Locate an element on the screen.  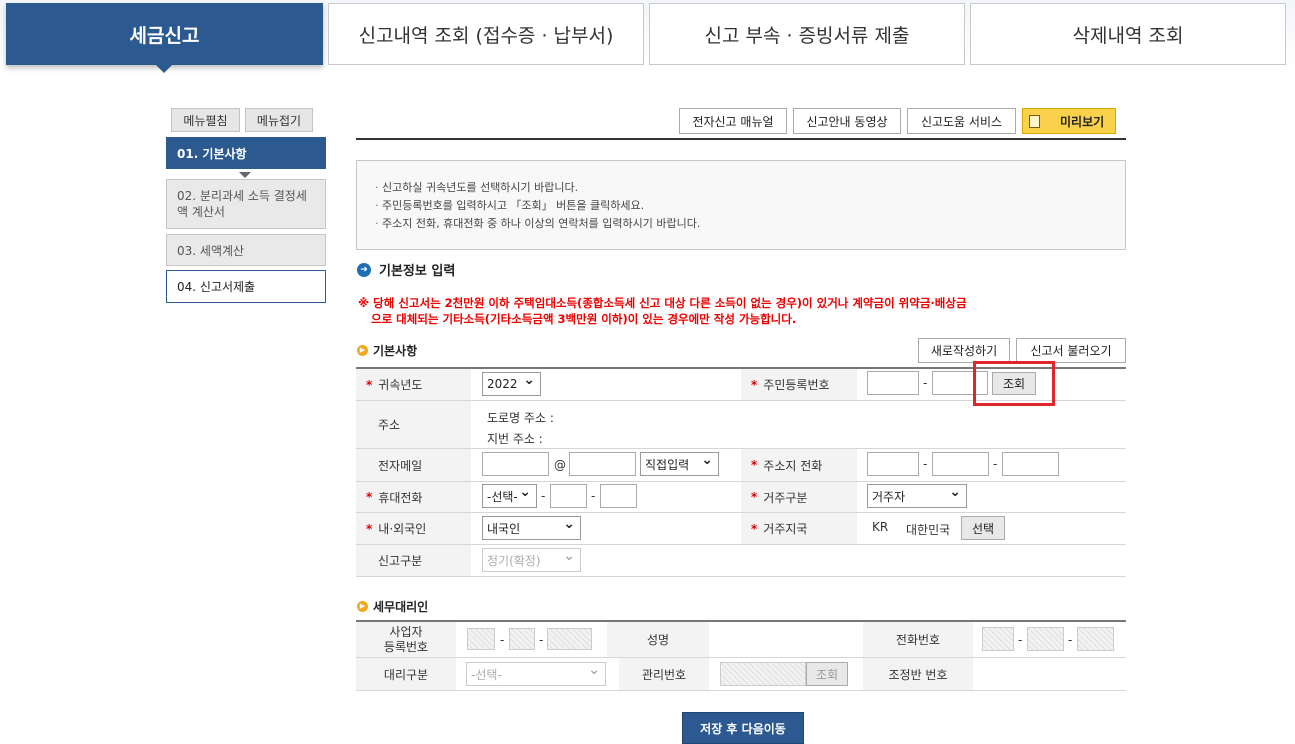
step-tax-calc: 03. 세액계산 is located at coordinates (246, 250).